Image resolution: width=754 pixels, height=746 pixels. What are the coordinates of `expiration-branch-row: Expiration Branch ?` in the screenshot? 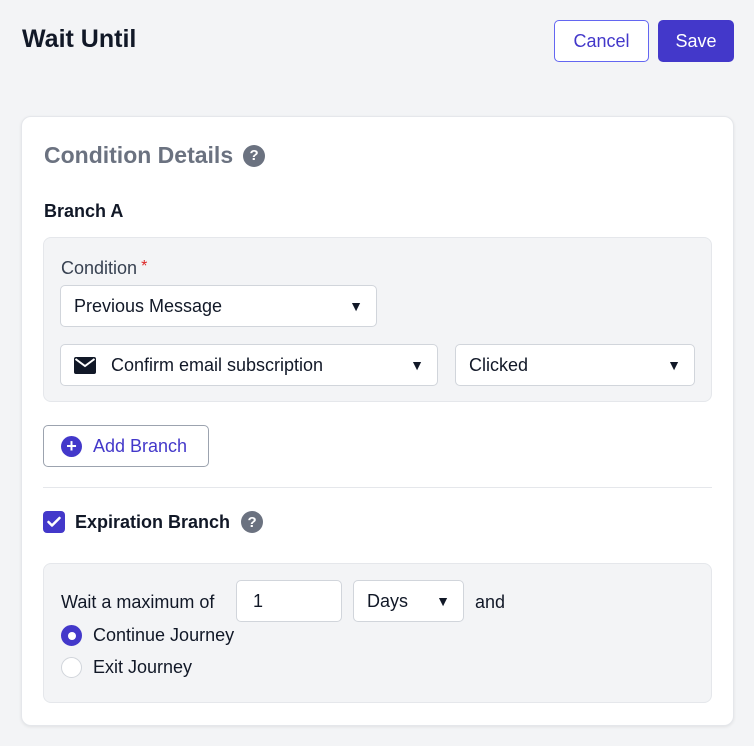 It's located at (153, 522).